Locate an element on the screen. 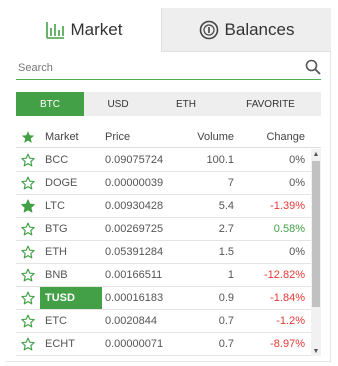  table-row: TUSD 0.00016183 0.9 -1.84% is located at coordinates (163, 298).